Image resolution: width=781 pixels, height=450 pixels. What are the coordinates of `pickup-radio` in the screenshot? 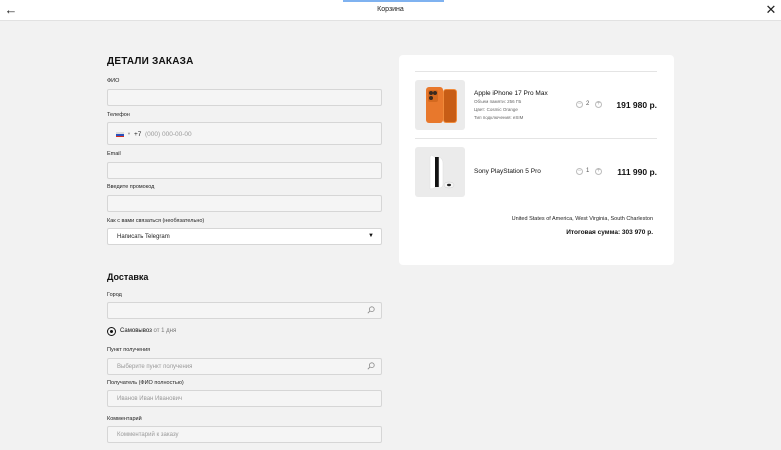 It's located at (111, 331).